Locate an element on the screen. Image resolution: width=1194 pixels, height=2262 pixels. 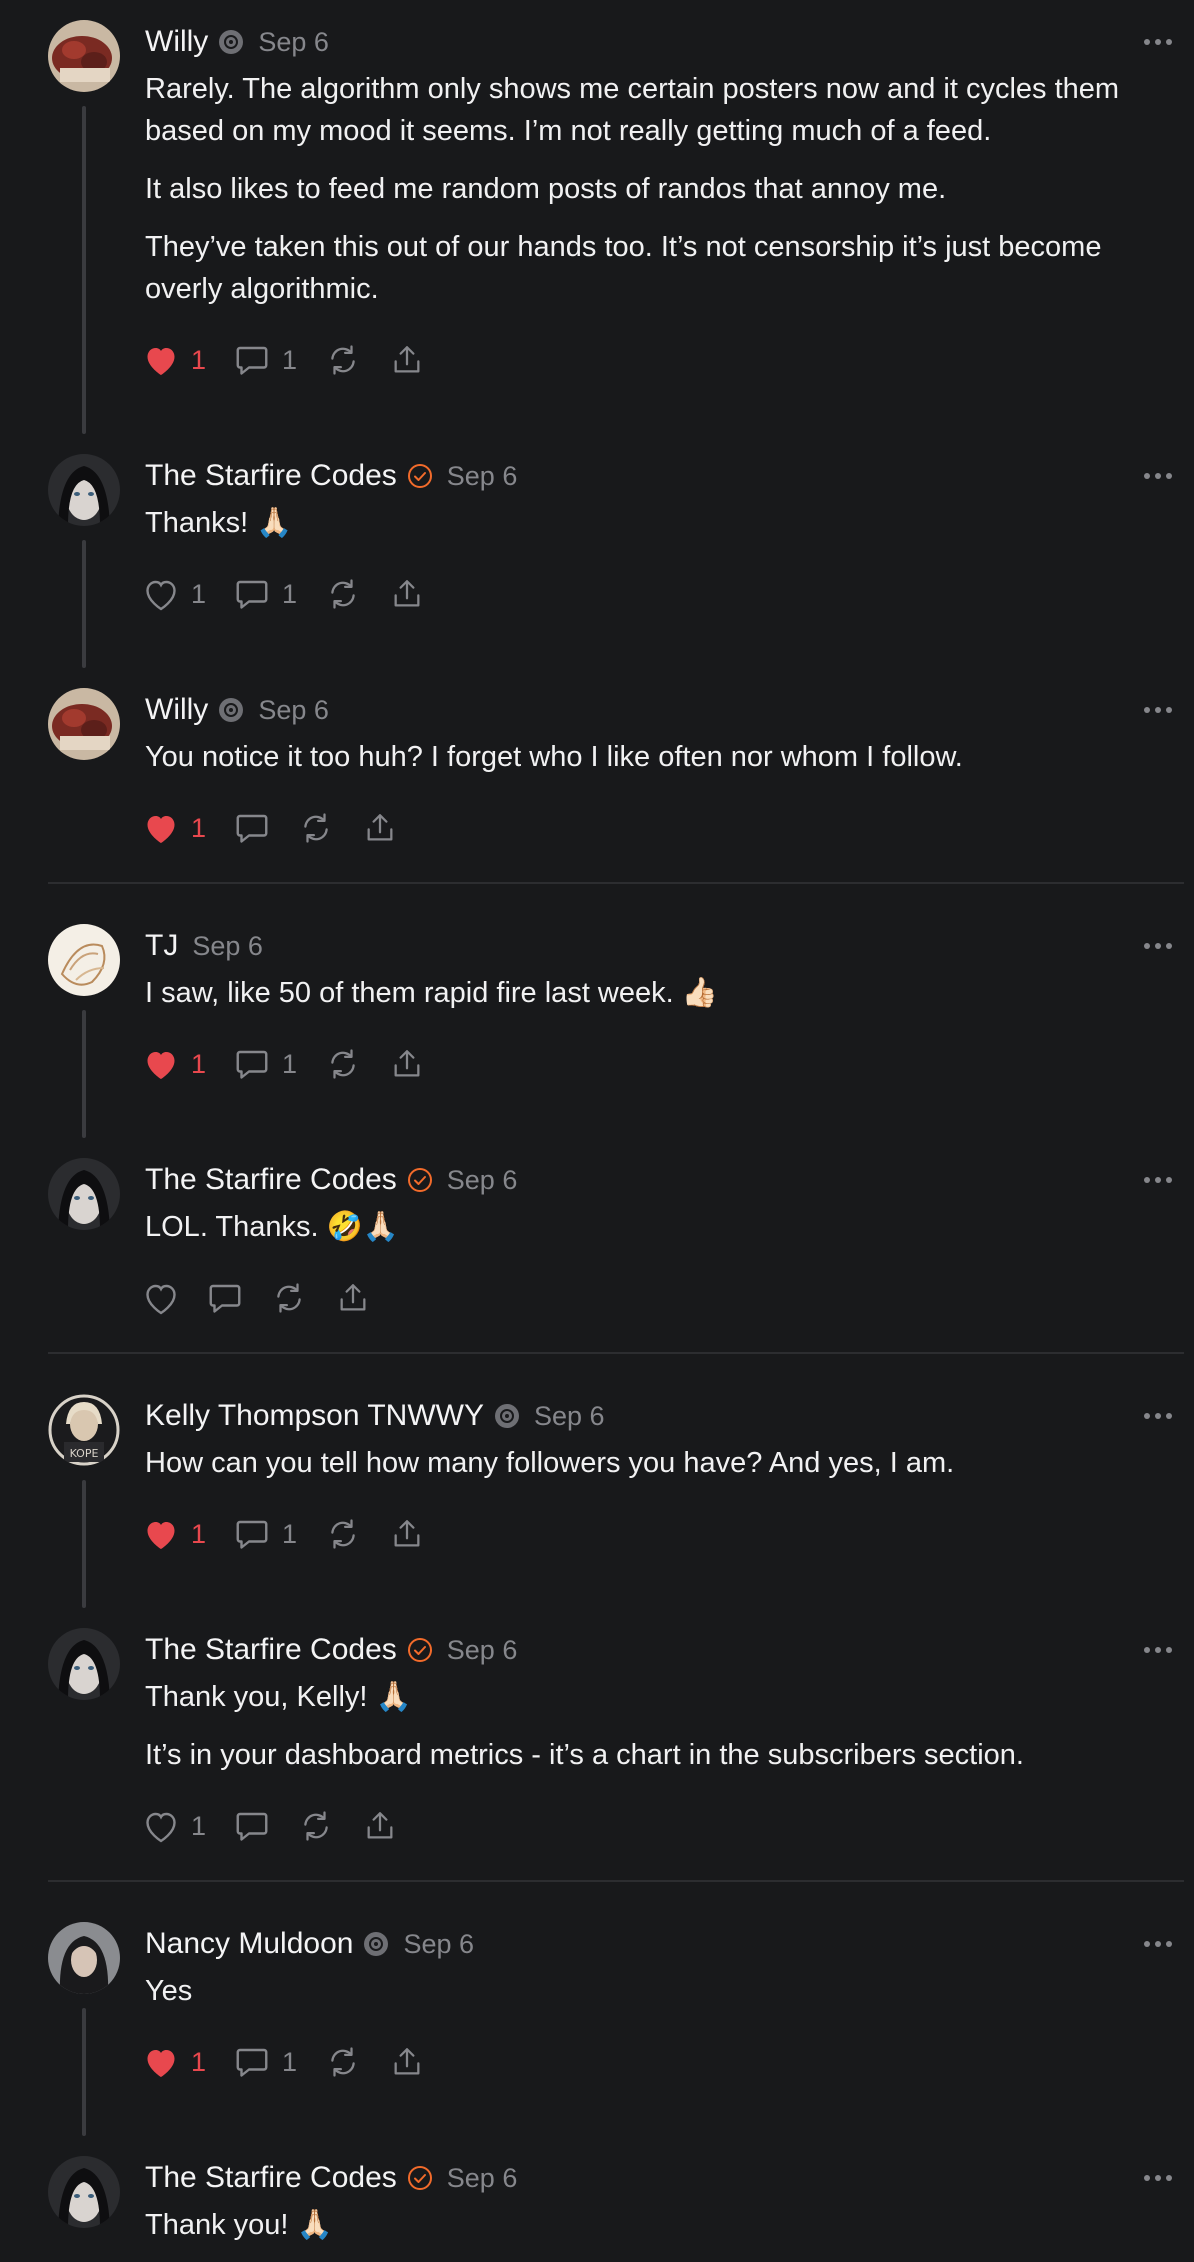
author-name: Nancy Muldoon is located at coordinates (249, 1944).